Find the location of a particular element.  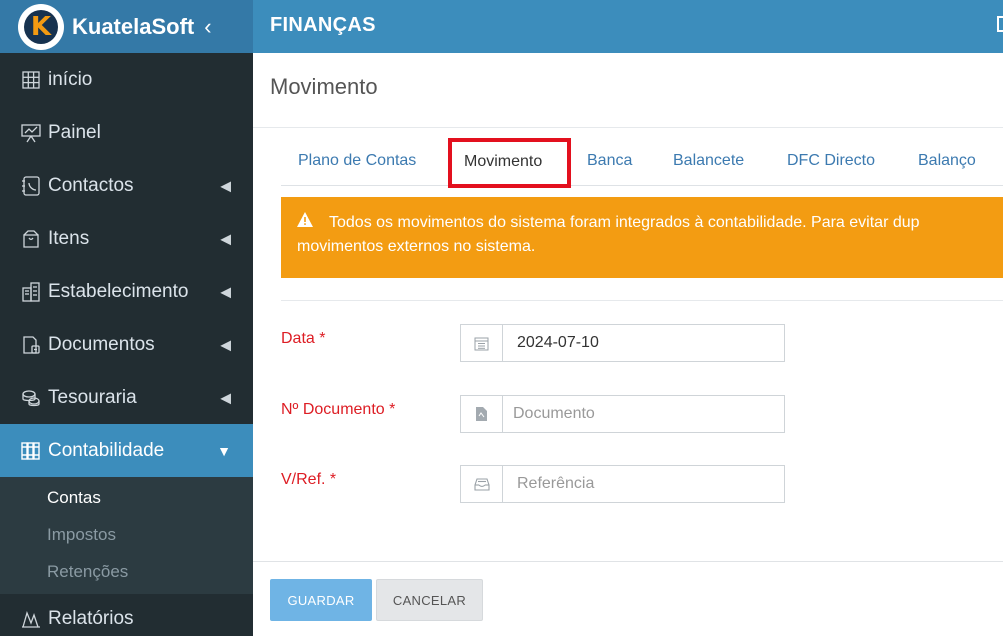

top-header: FINANÇAS is located at coordinates (628, 26).